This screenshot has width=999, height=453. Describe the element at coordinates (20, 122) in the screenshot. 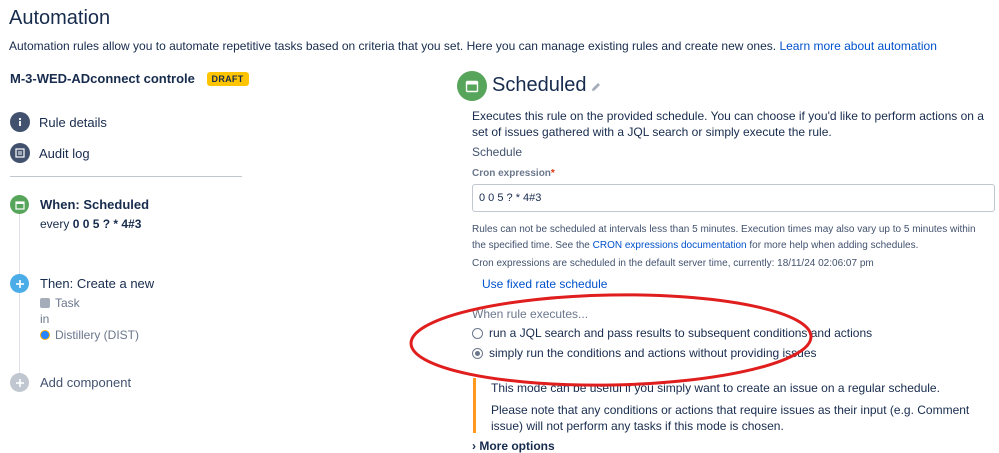

I see `info-icon` at that location.